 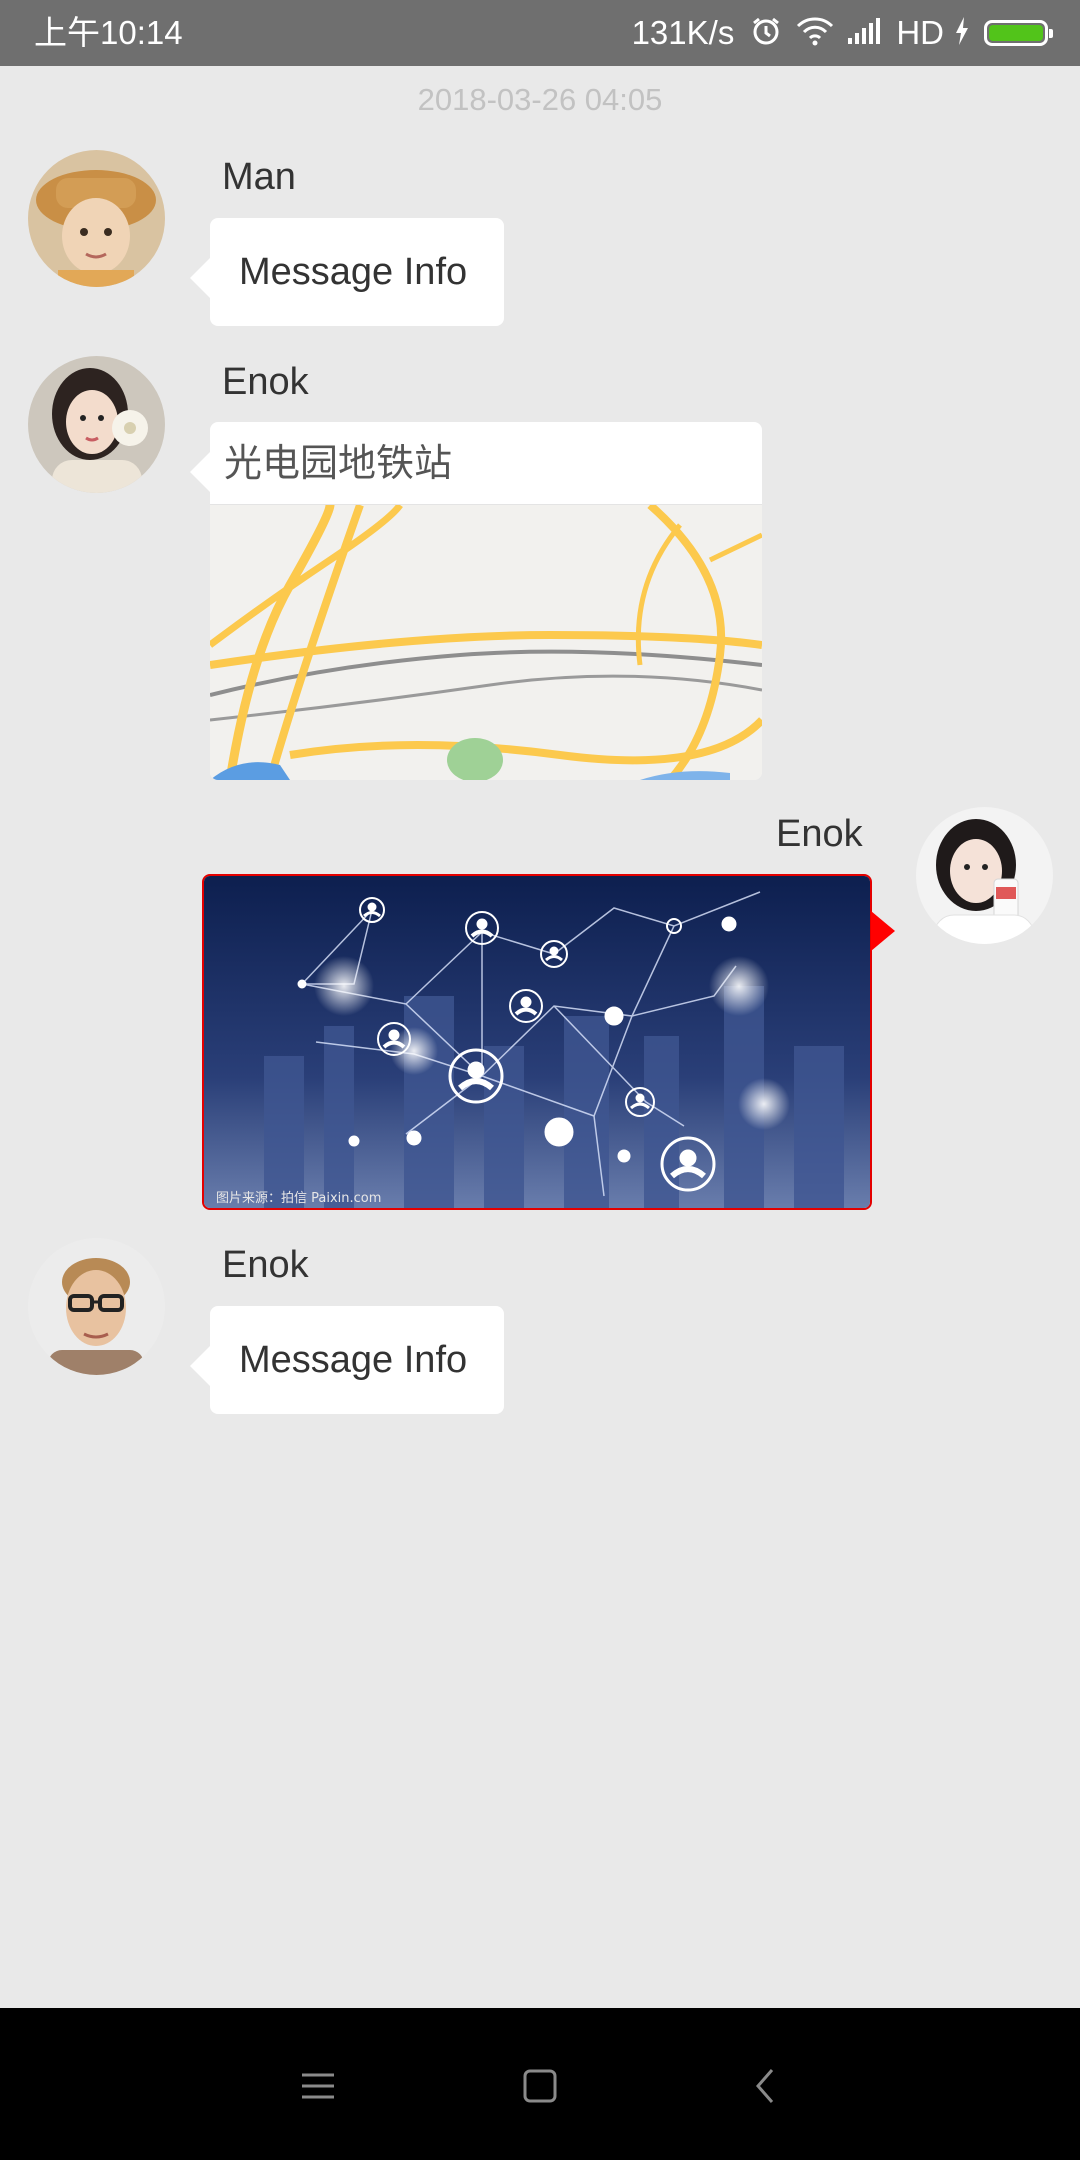 I want to click on sender-name: Man, so click(x=259, y=177).